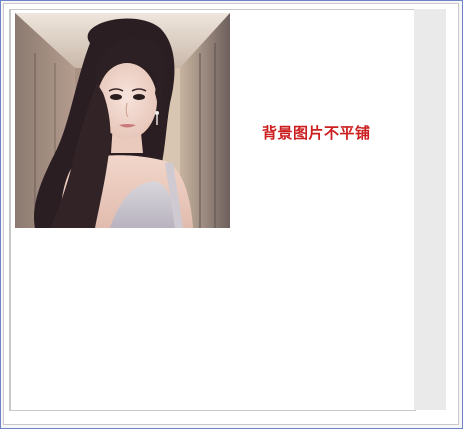 Image resolution: width=463 pixels, height=429 pixels. What do you see at coordinates (316, 133) in the screenshot?
I see `background-no-repeat-caption: 背景图片不平铺` at bounding box center [316, 133].